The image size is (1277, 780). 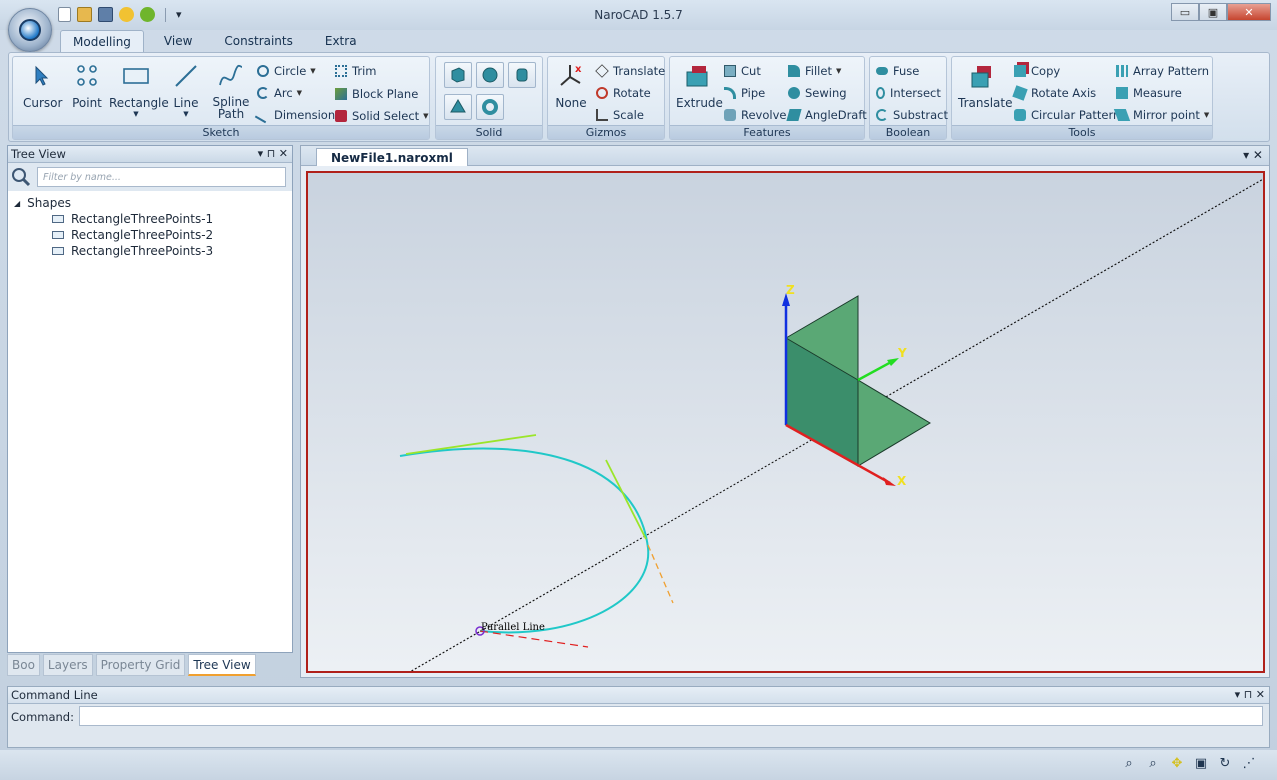 I want to click on array-pattern-button: Array Pattern, so click(x=1162, y=71).